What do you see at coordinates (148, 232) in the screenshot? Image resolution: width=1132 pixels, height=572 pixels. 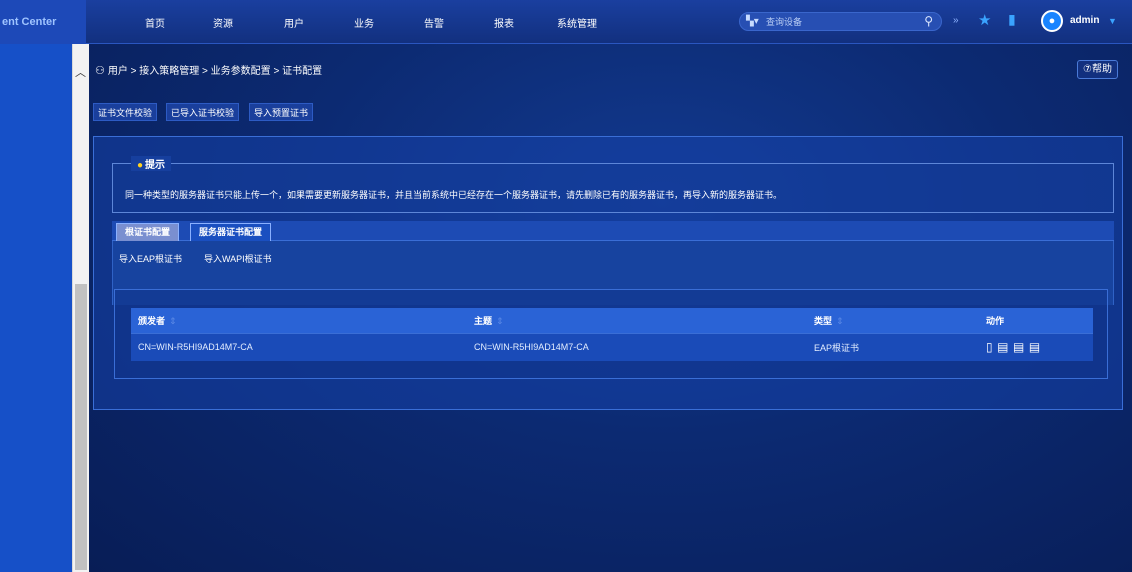 I see `tab-root-cert-config: 根证书配置` at bounding box center [148, 232].